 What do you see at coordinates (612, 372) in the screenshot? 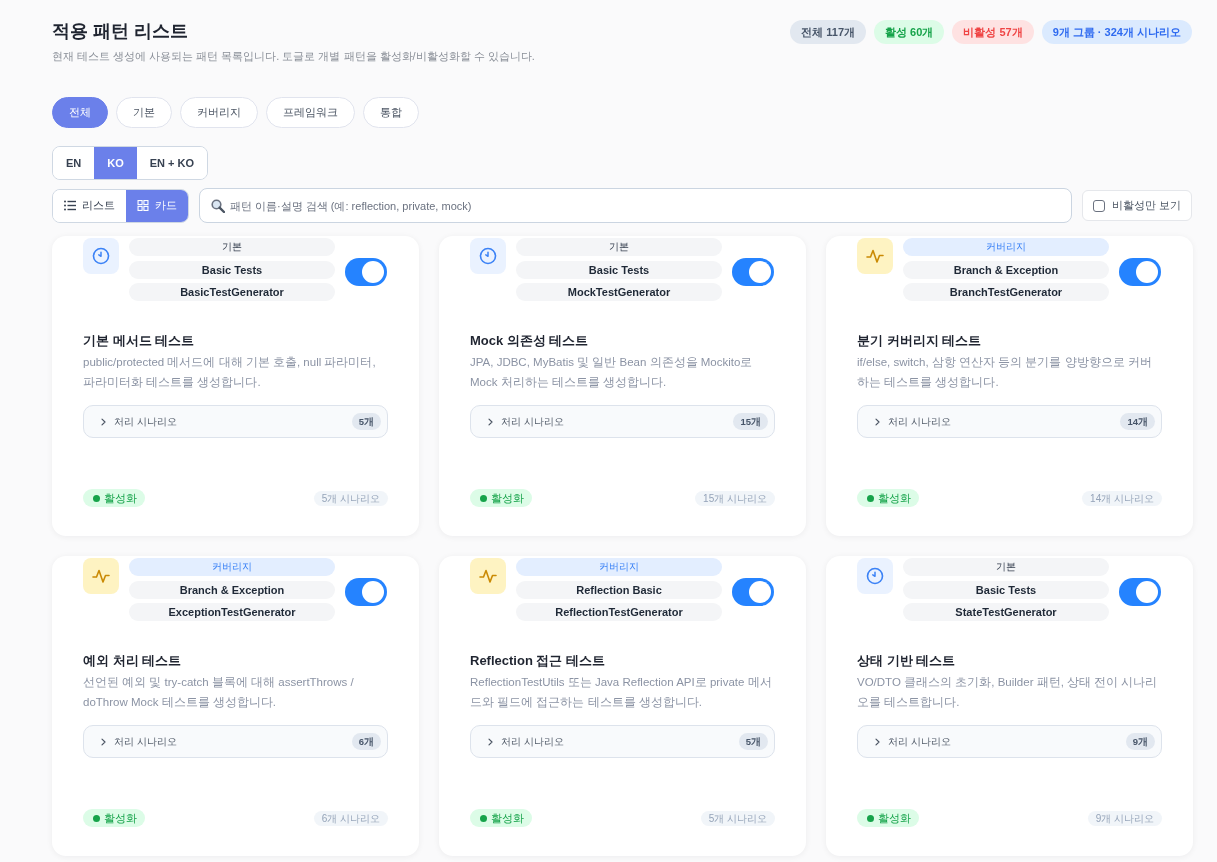
I see `card-description: JPA, JDBC, MyBatis 및 일반 Bean 의존성을 Mockito로 Mock 처리하는 테스트를 생성합니다.` at bounding box center [612, 372].